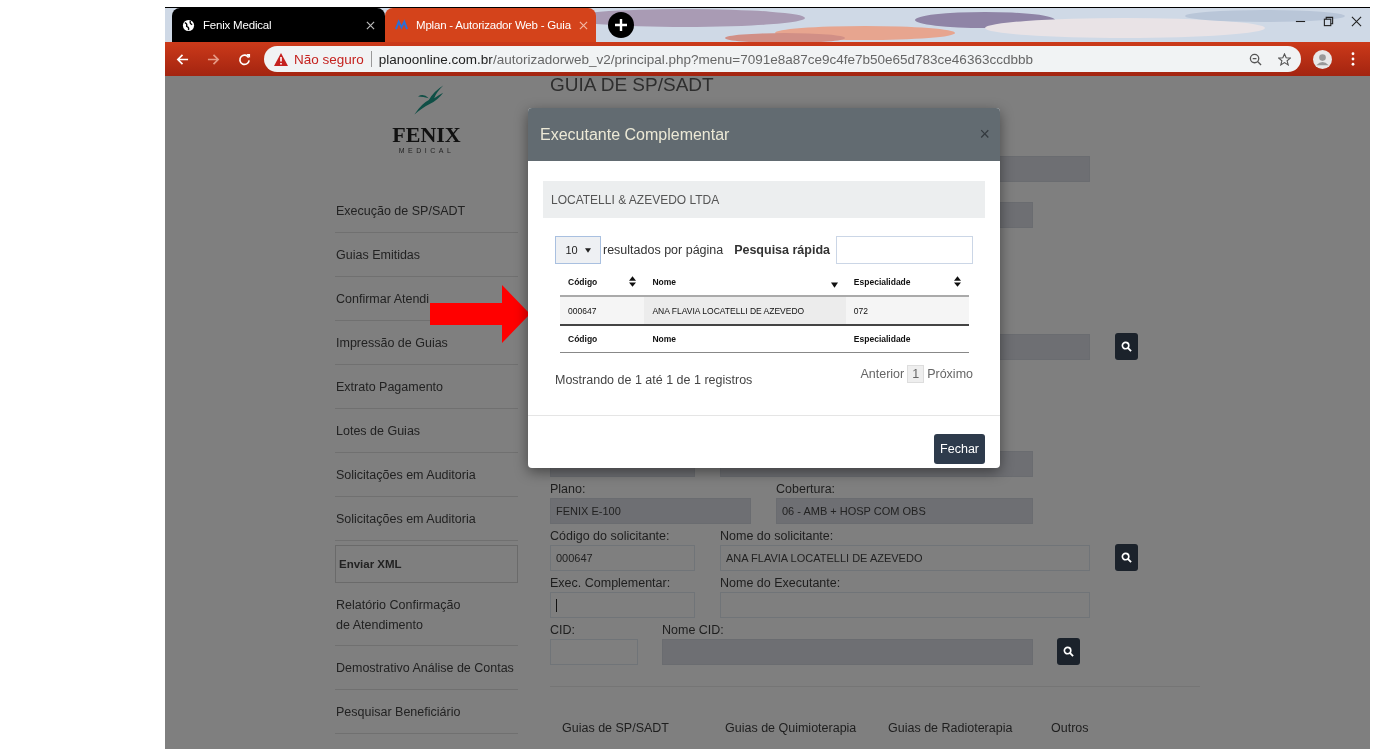  What do you see at coordinates (238, 25) in the screenshot?
I see `tab-title: Fenix Medical` at bounding box center [238, 25].